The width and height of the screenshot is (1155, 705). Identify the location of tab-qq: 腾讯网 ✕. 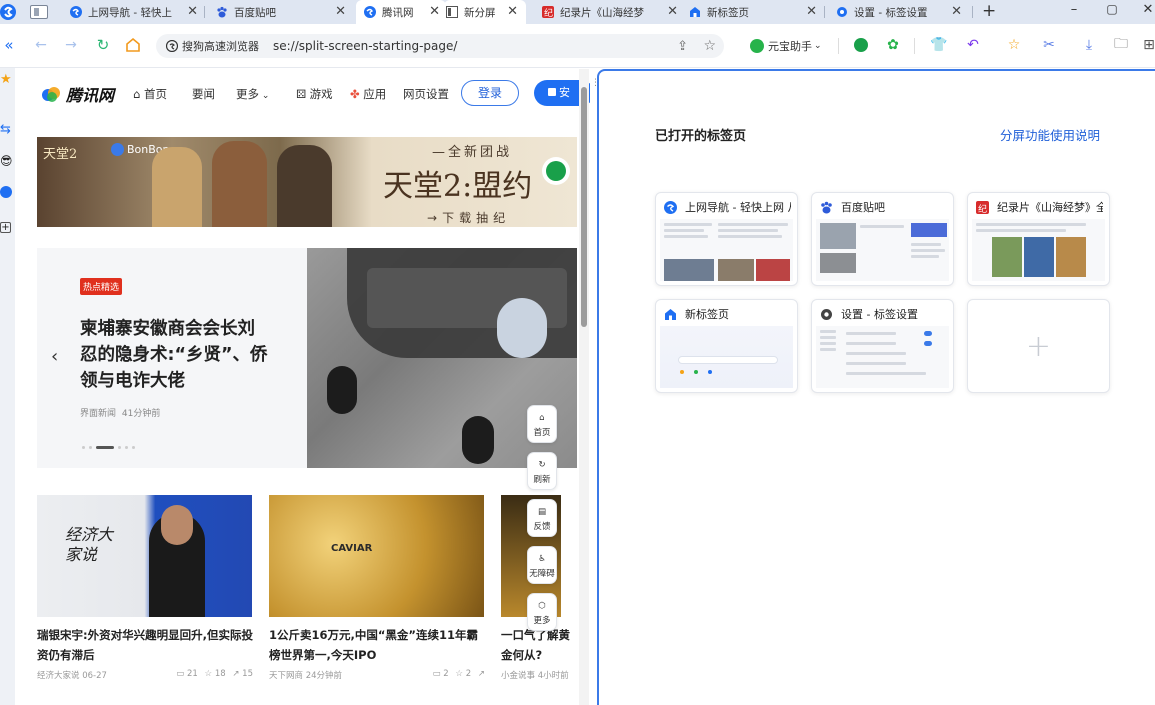
(401, 12).